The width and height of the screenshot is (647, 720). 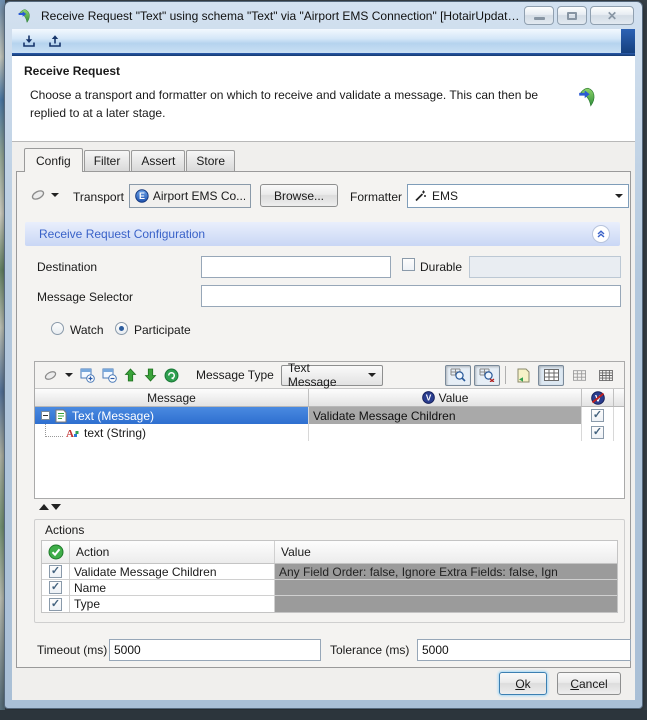 What do you see at coordinates (87, 375) in the screenshot?
I see `expand-all-icon` at bounding box center [87, 375].